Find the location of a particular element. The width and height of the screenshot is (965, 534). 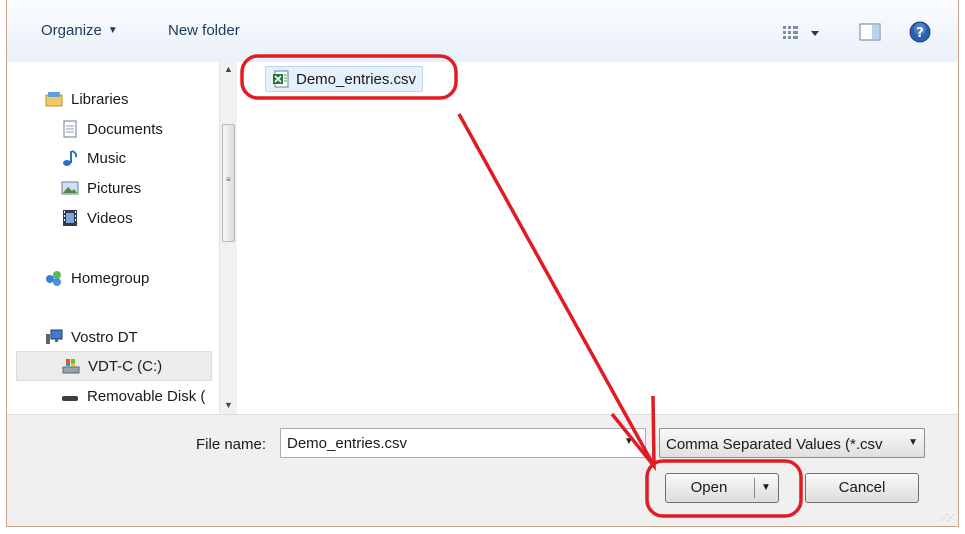

nav-item-homegroup: Homegroup is located at coordinates (97, 278).